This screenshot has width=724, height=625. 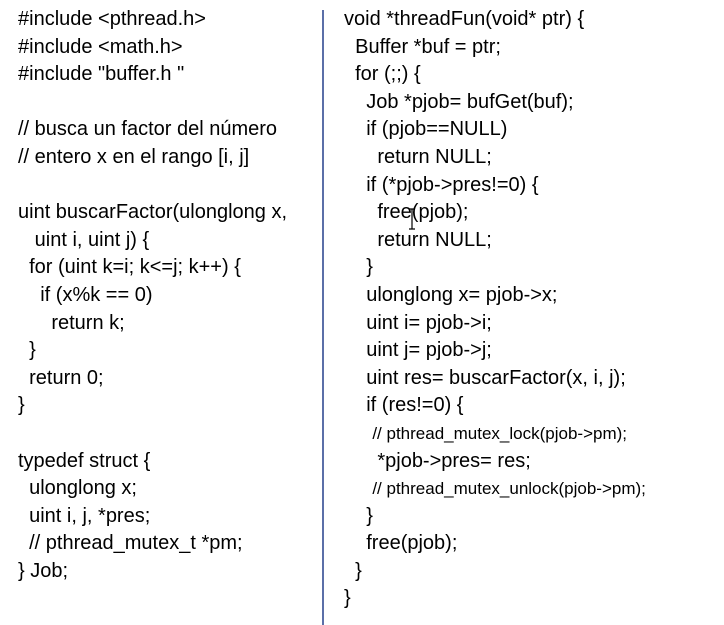 What do you see at coordinates (495, 489) in the screenshot?
I see `right-code-line-18: // pthread_mutex_unlock(pjob->pm);` at bounding box center [495, 489].